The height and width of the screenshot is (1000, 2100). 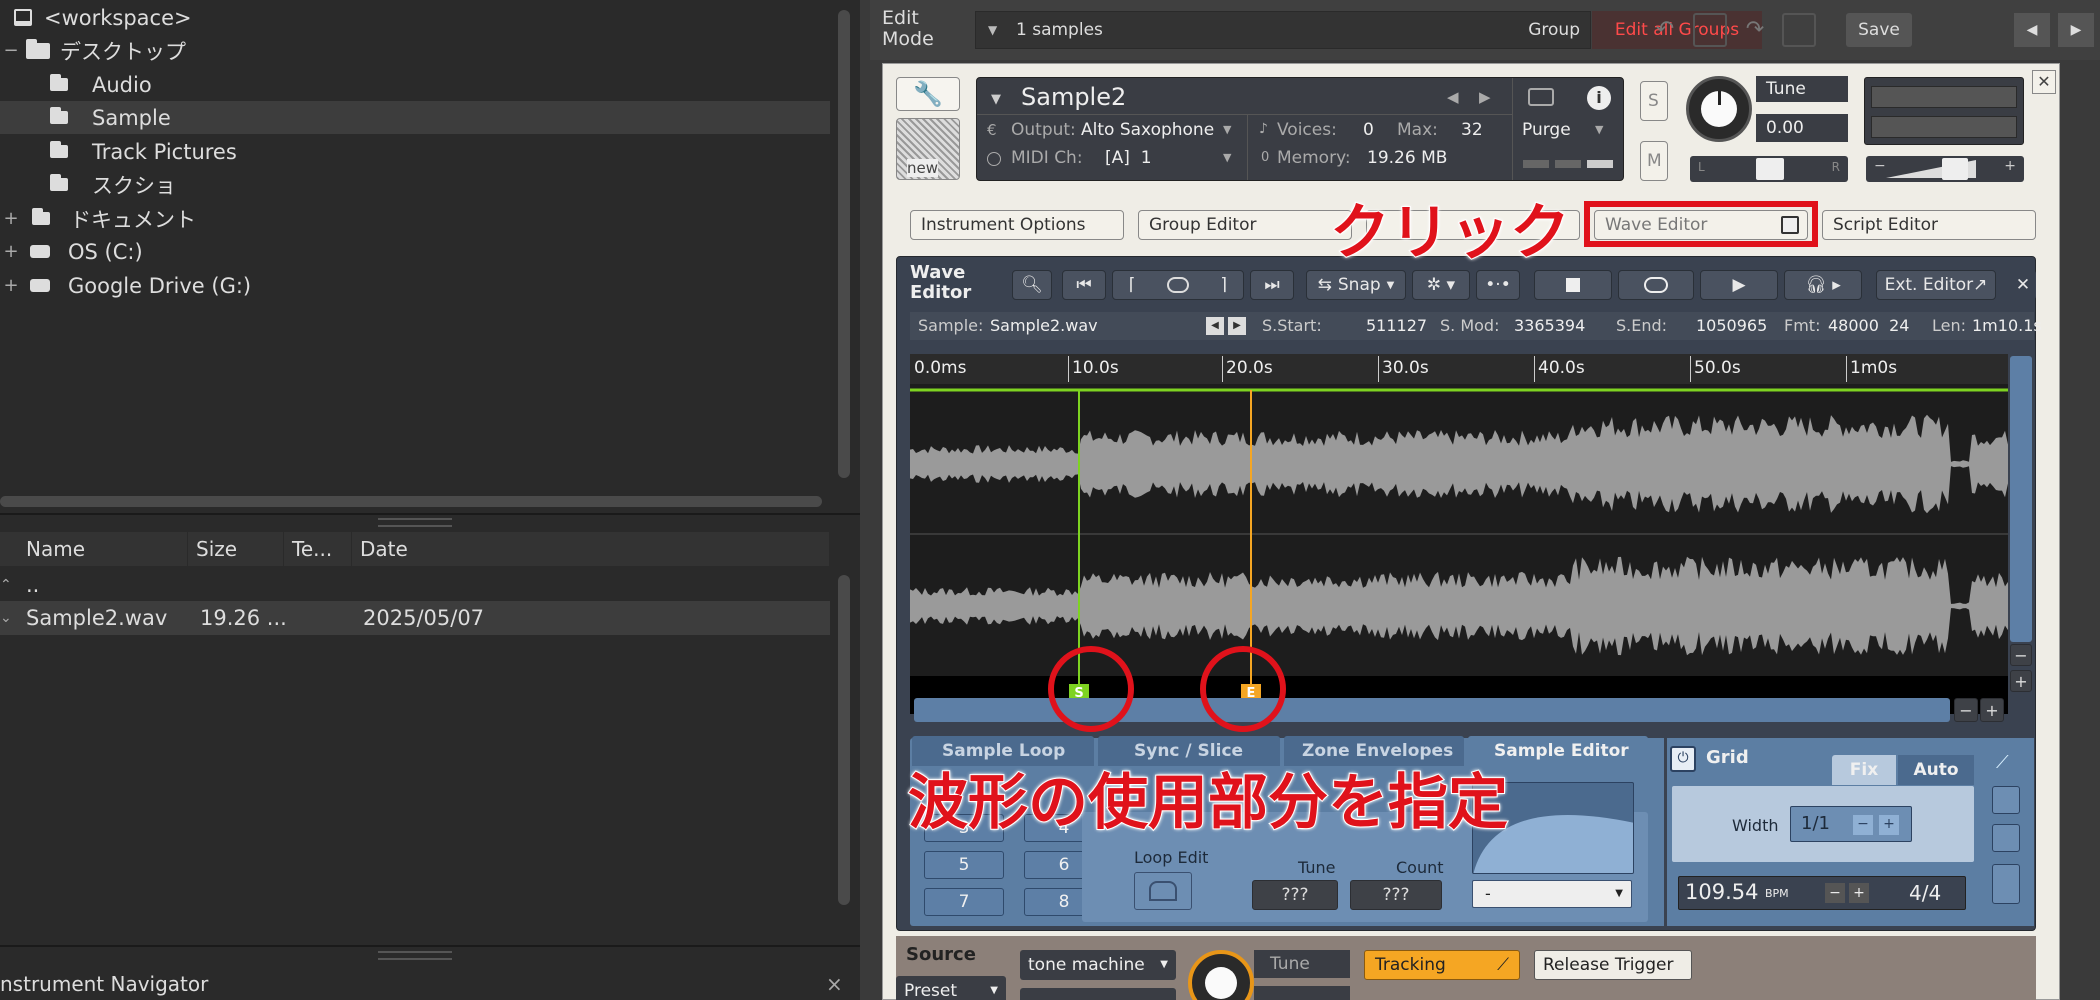 I want to click on more-button: •·•, so click(x=1498, y=285).